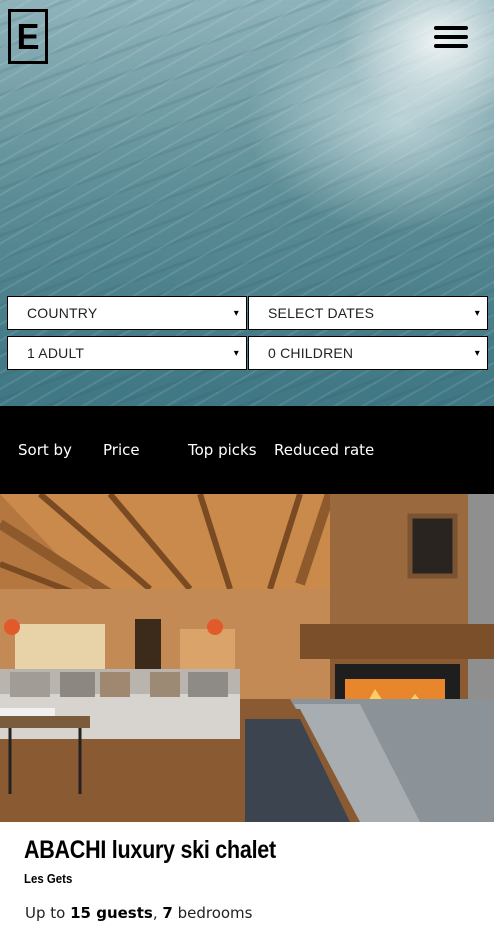 The width and height of the screenshot is (494, 932). I want to click on listing-capacity: Up to 15 guests, 7 bedrooms, so click(138, 913).